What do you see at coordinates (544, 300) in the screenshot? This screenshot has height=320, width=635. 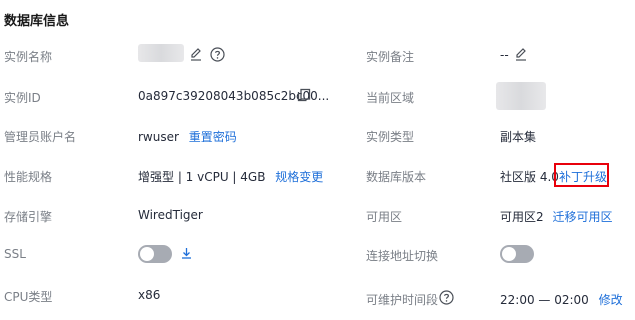 I see `maintenance-window: 22:00 — 02:00` at bounding box center [544, 300].